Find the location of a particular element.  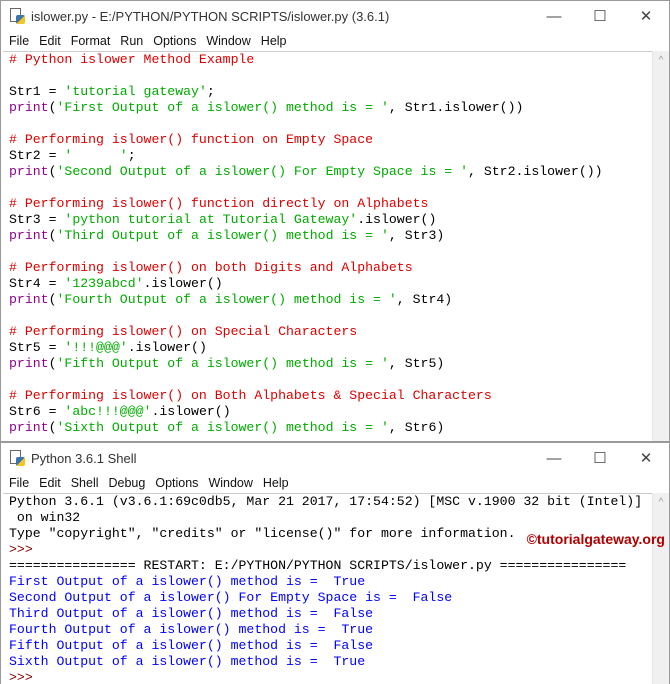

shell-menubar: File Edit Shell Debug Options Window Help is located at coordinates (335, 483).